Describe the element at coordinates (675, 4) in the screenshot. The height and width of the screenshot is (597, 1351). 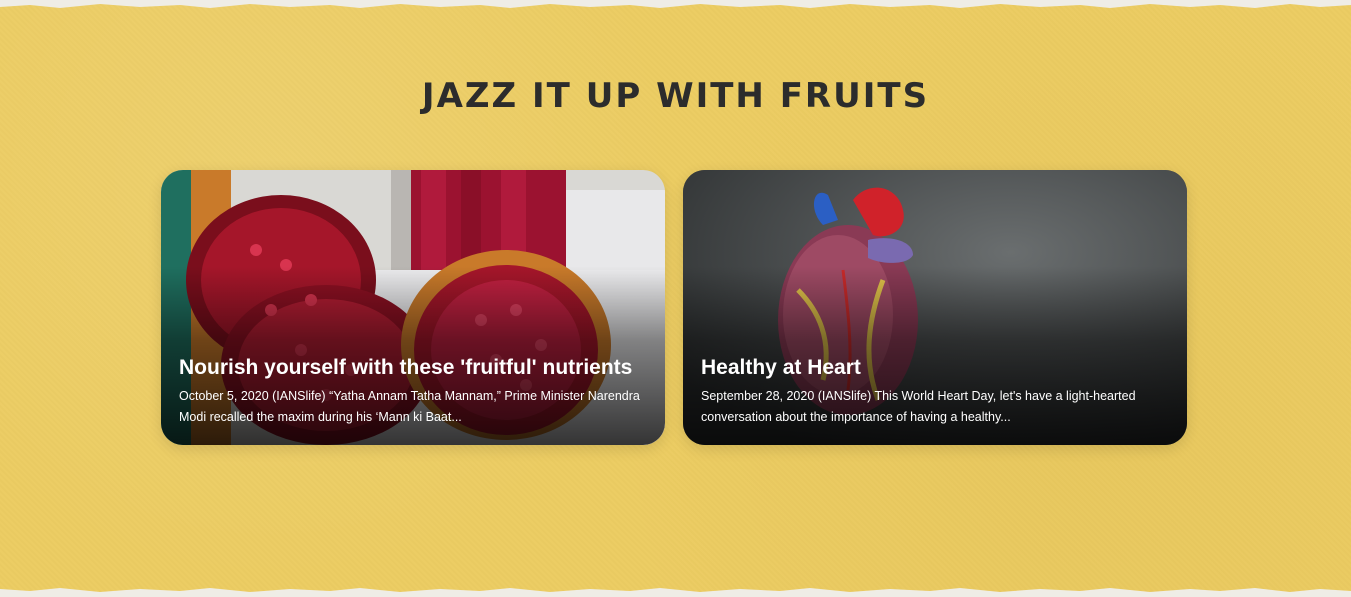
I see `torn-paper-top-edge` at that location.